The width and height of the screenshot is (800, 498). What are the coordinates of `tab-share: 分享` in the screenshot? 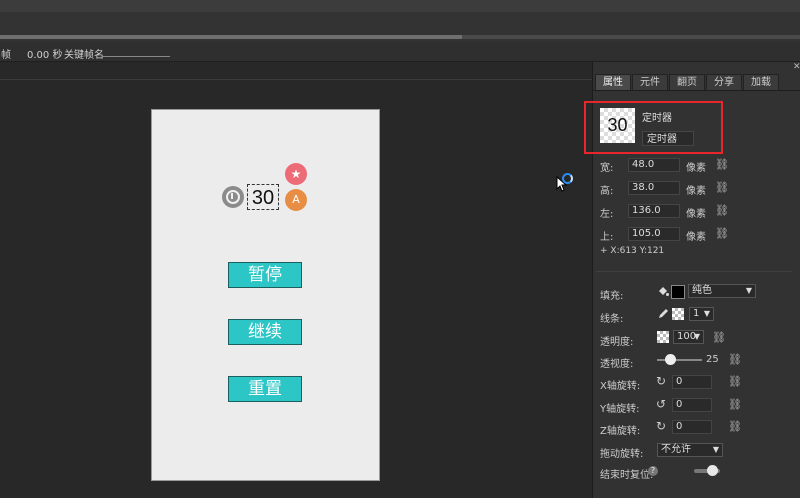 It's located at (724, 82).